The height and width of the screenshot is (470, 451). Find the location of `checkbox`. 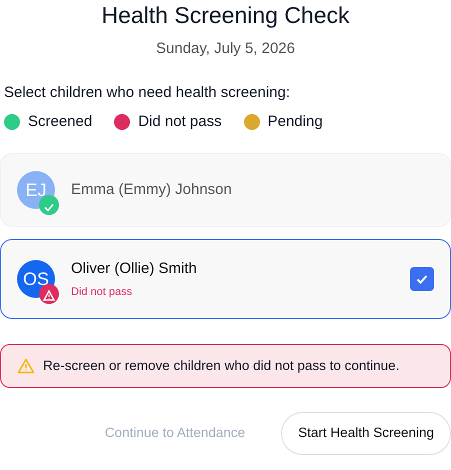

checkbox is located at coordinates (422, 279).